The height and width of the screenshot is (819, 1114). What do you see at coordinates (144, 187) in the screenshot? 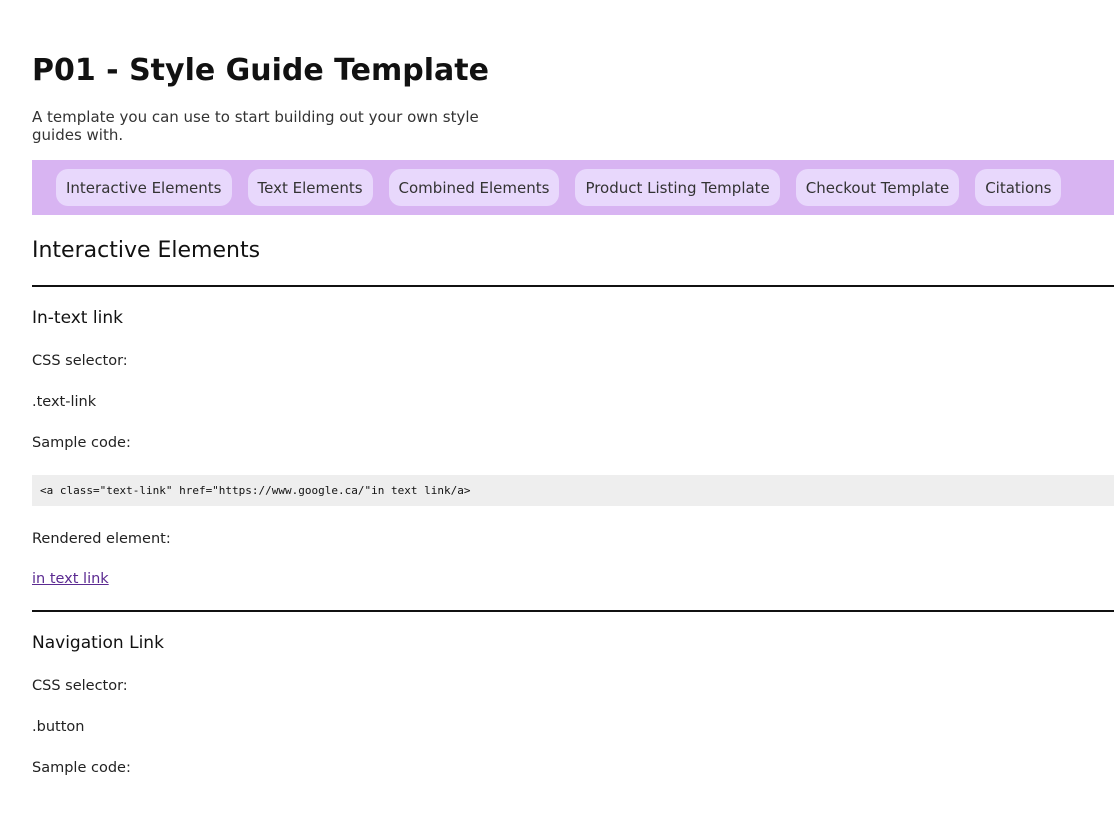
I see `nav-interactive-elements: Interactive Elements` at bounding box center [144, 187].